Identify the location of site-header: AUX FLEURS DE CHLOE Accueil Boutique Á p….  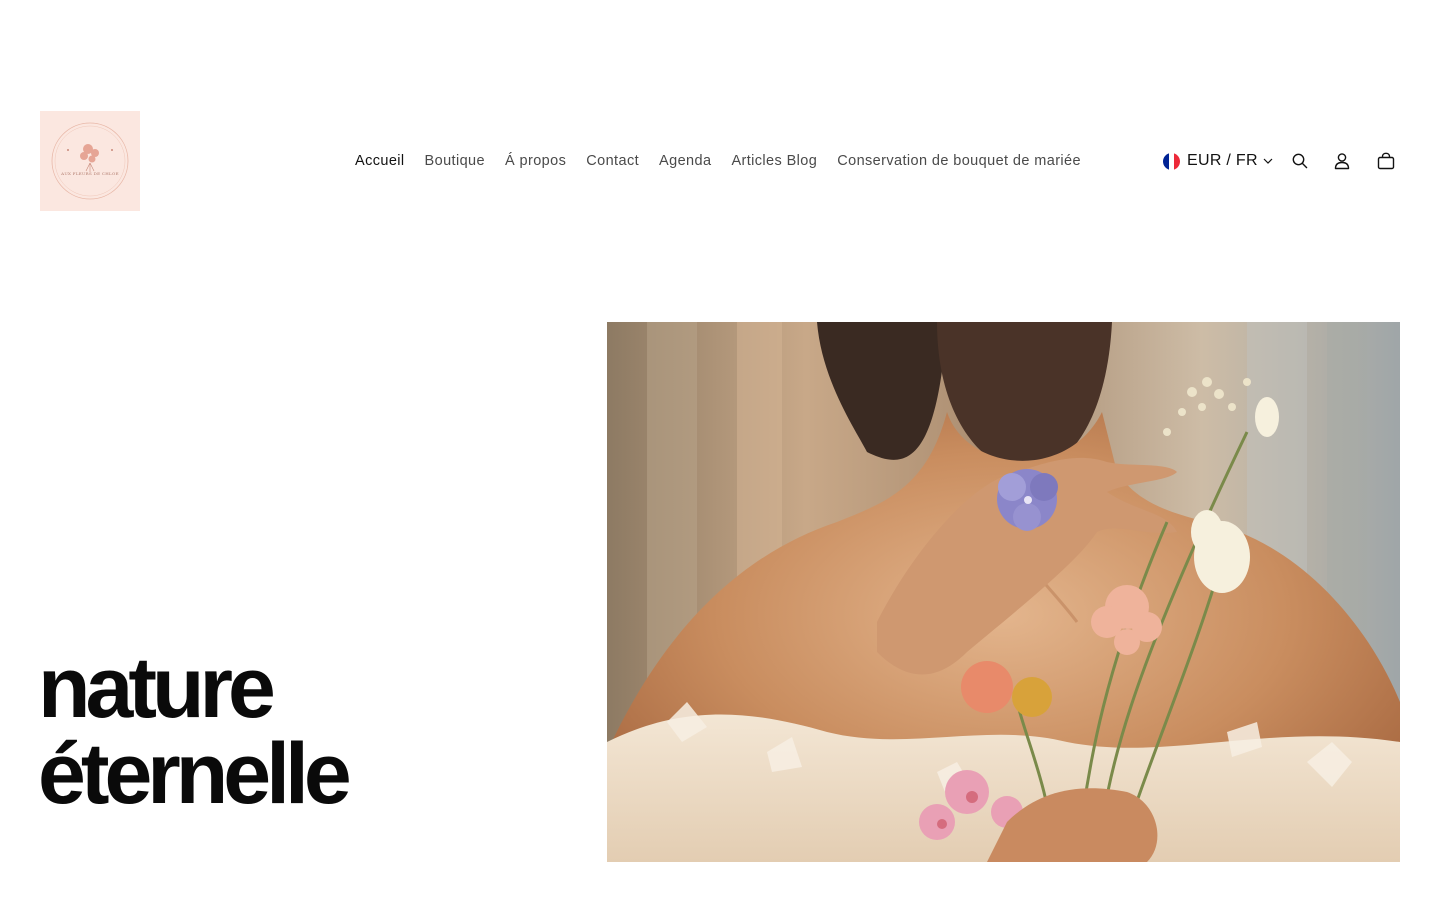
(720, 161).